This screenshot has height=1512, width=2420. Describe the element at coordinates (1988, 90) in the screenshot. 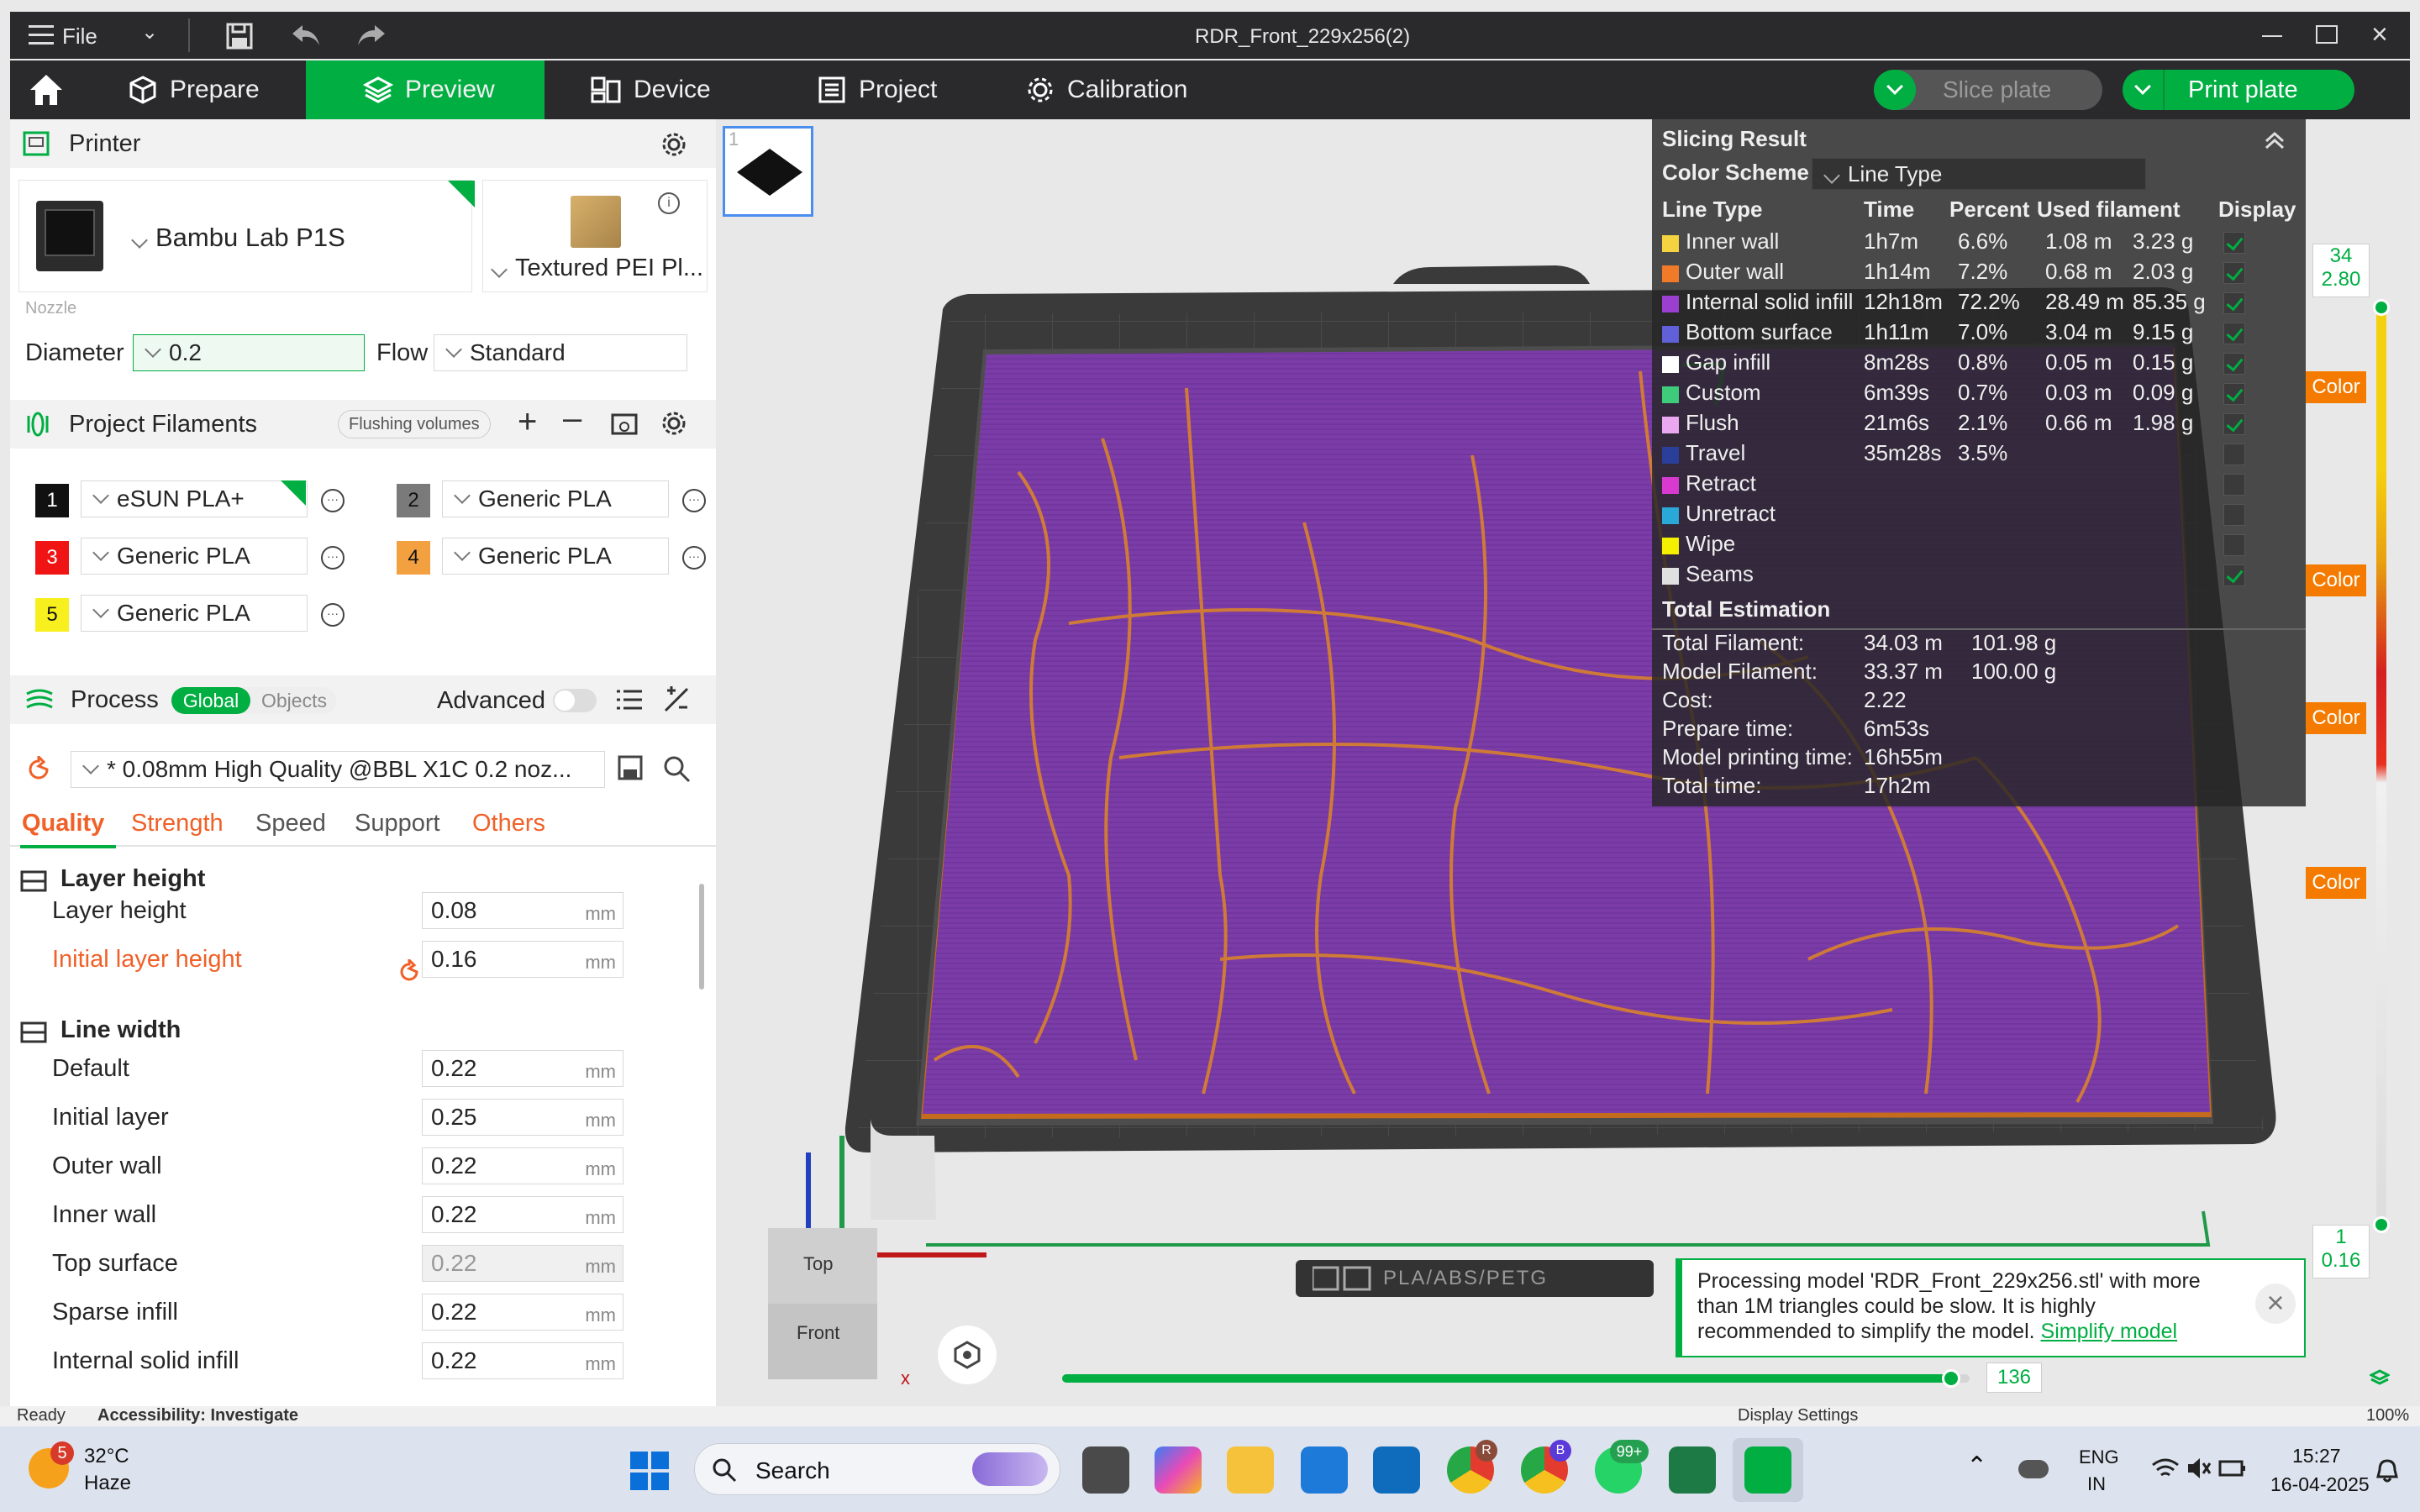

I see `slice-plate-button: Slice plate` at that location.